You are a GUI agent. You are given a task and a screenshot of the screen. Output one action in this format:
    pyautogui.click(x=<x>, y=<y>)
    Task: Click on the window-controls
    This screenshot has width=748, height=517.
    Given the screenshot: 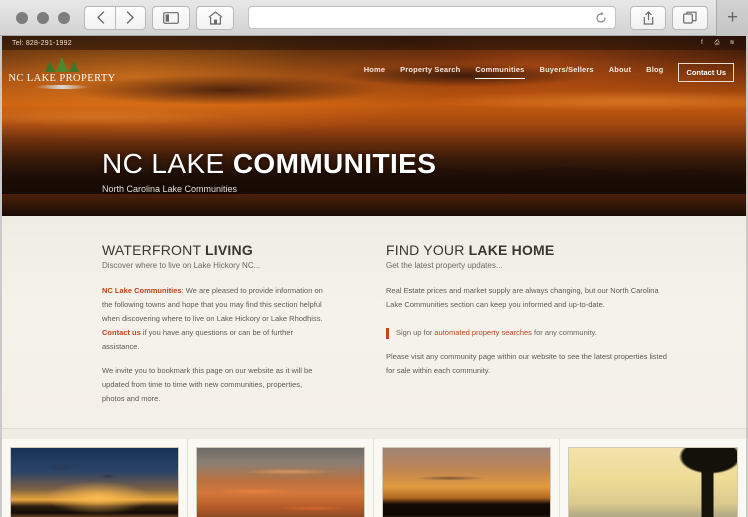 What is the action you would take?
    pyautogui.click(x=42, y=17)
    